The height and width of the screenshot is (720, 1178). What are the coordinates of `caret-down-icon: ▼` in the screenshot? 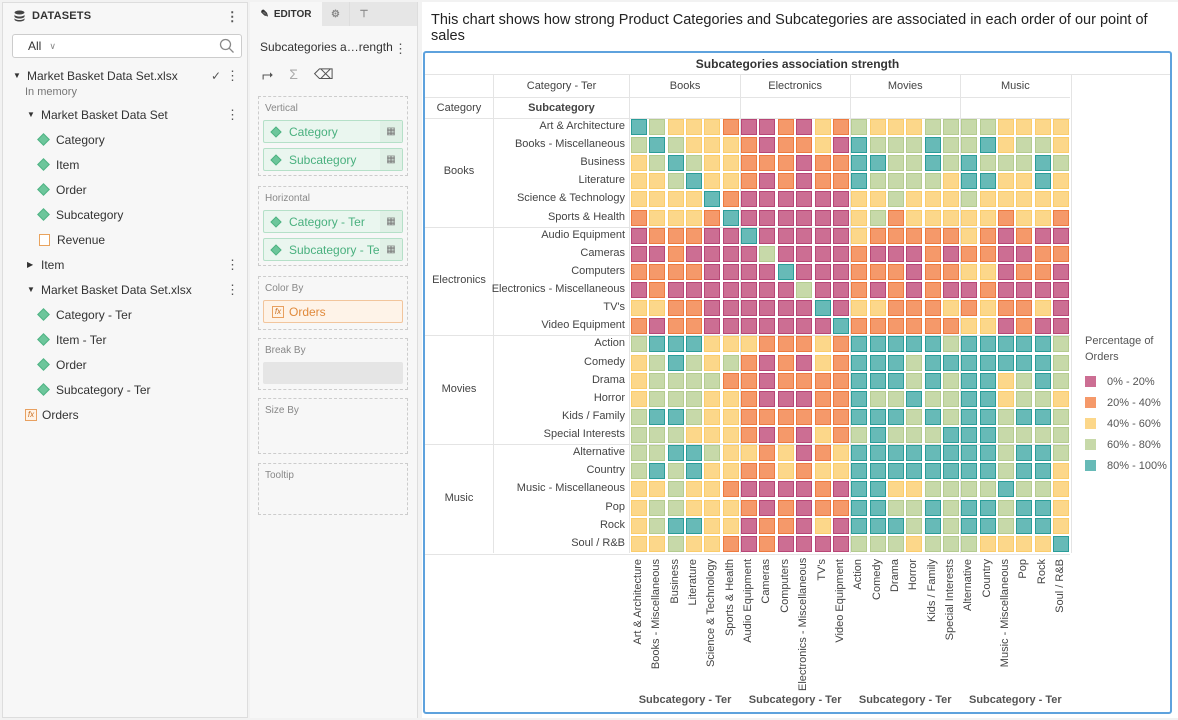 It's located at (18, 75).